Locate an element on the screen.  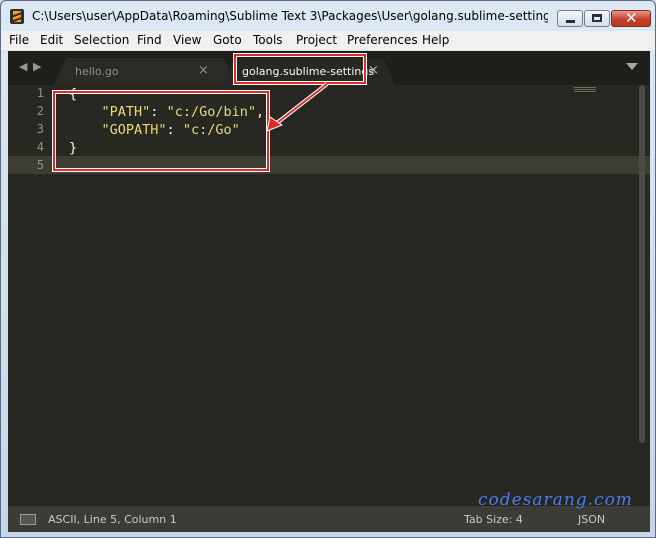
close-icon: ✕ is located at coordinates (631, 18).